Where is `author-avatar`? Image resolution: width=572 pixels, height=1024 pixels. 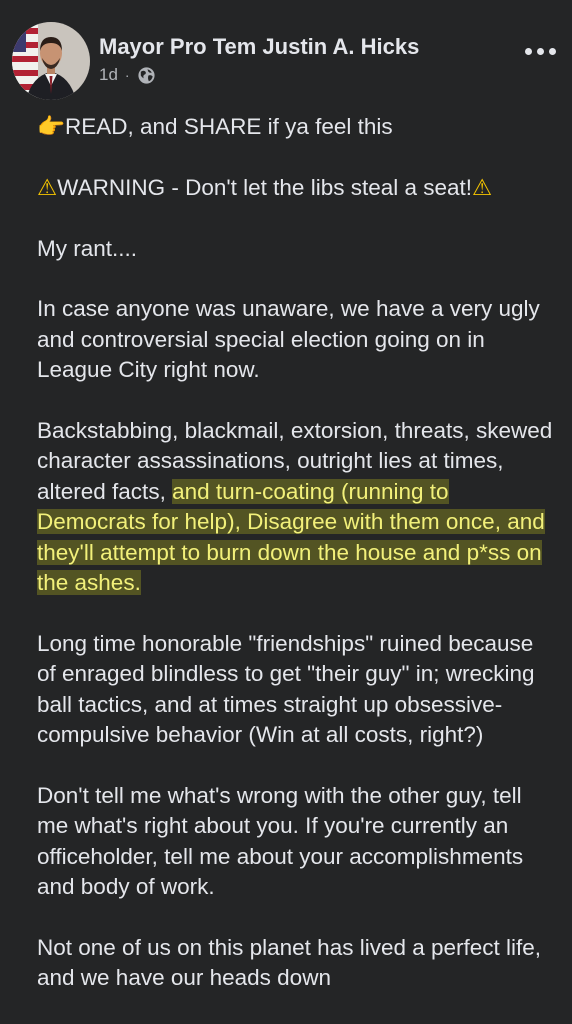
author-avatar is located at coordinates (51, 61).